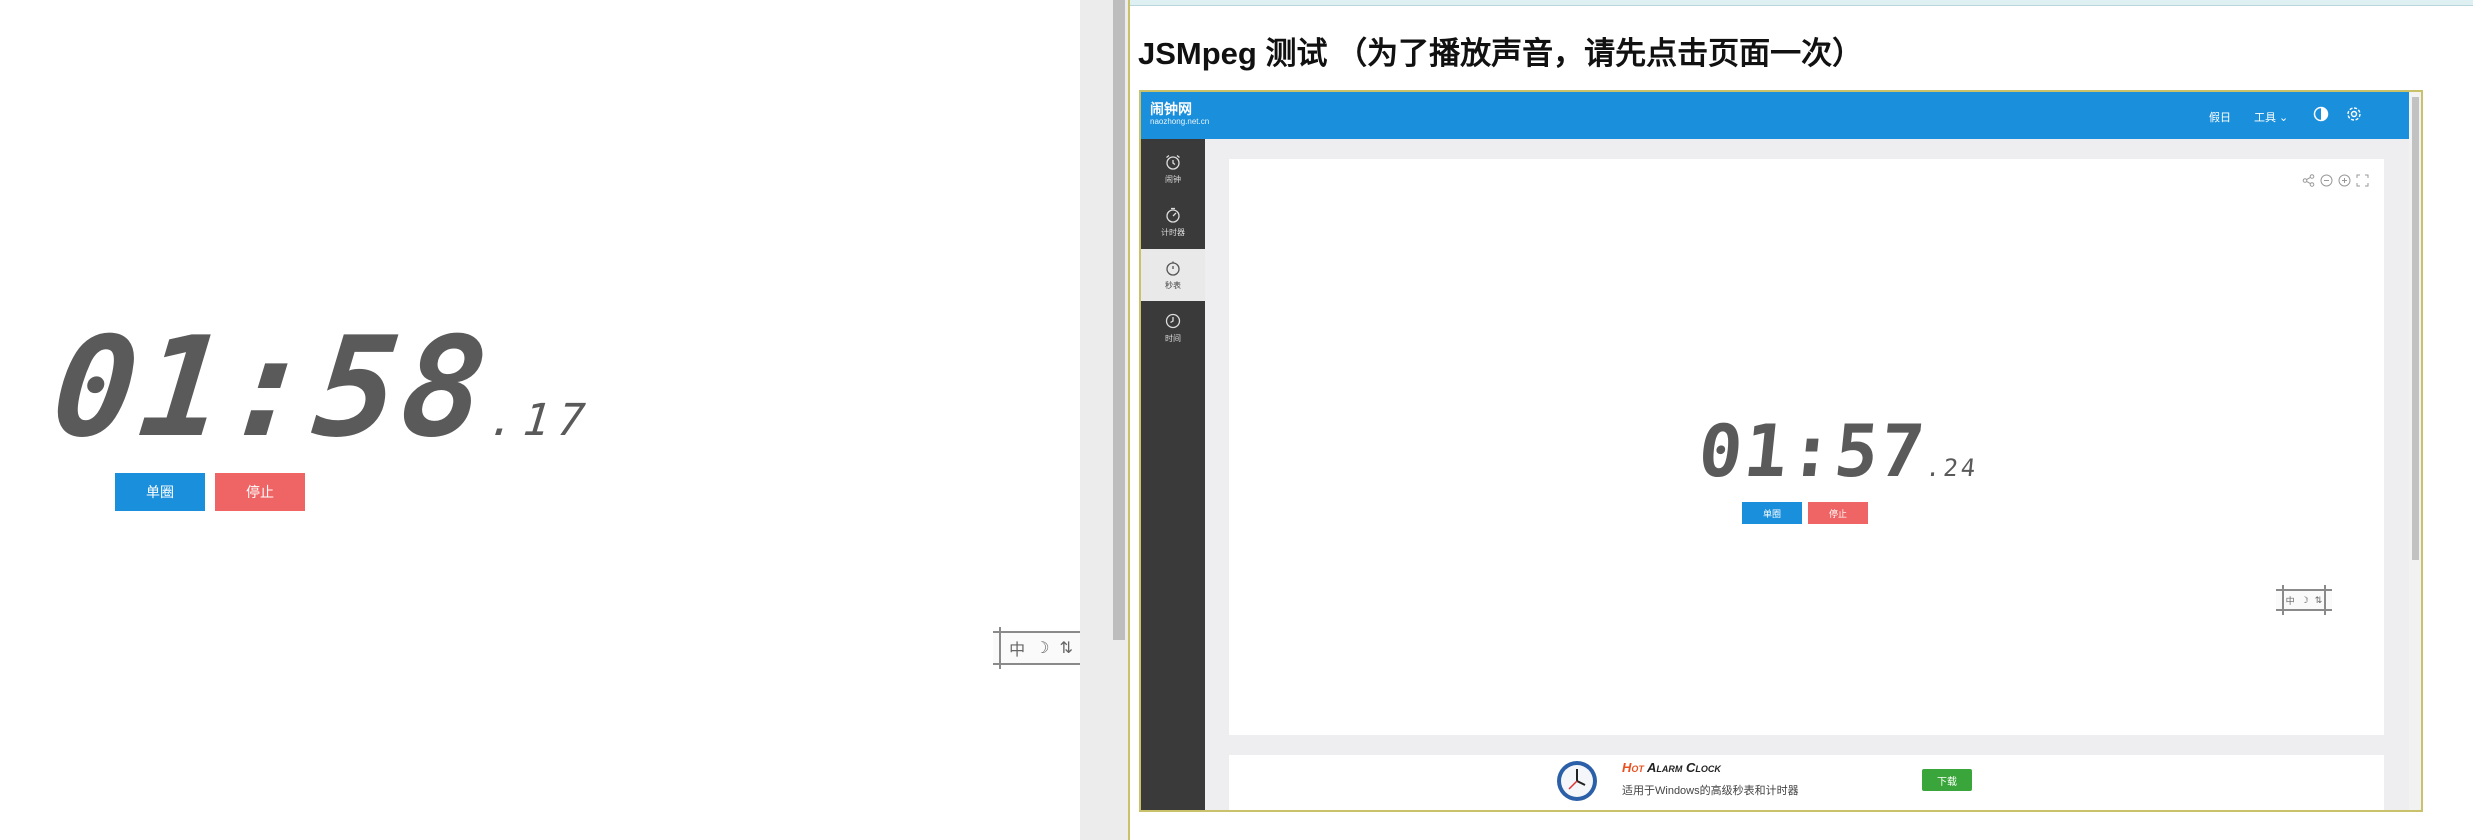  Describe the element at coordinates (1801, 3) in the screenshot. I see `top-strip` at that location.